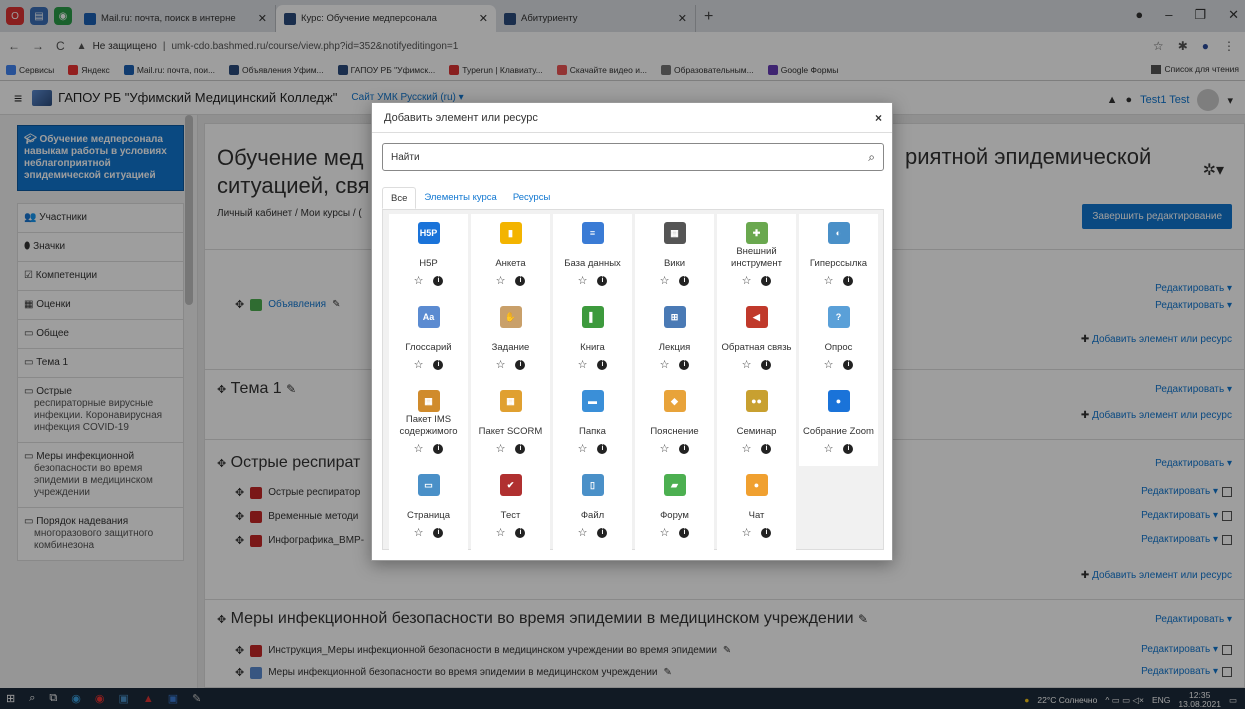  What do you see at coordinates (510, 256) in the screenshot?
I see `activity-tile: ▮ Анкета ☆ i` at bounding box center [510, 256].